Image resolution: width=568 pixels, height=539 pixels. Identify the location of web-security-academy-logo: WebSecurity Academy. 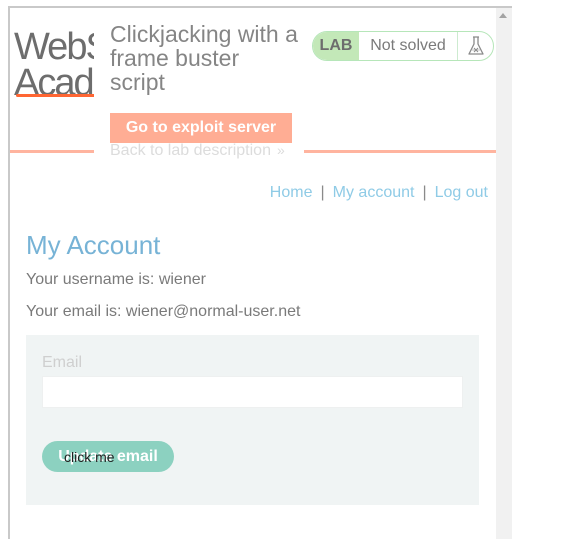
(54, 62).